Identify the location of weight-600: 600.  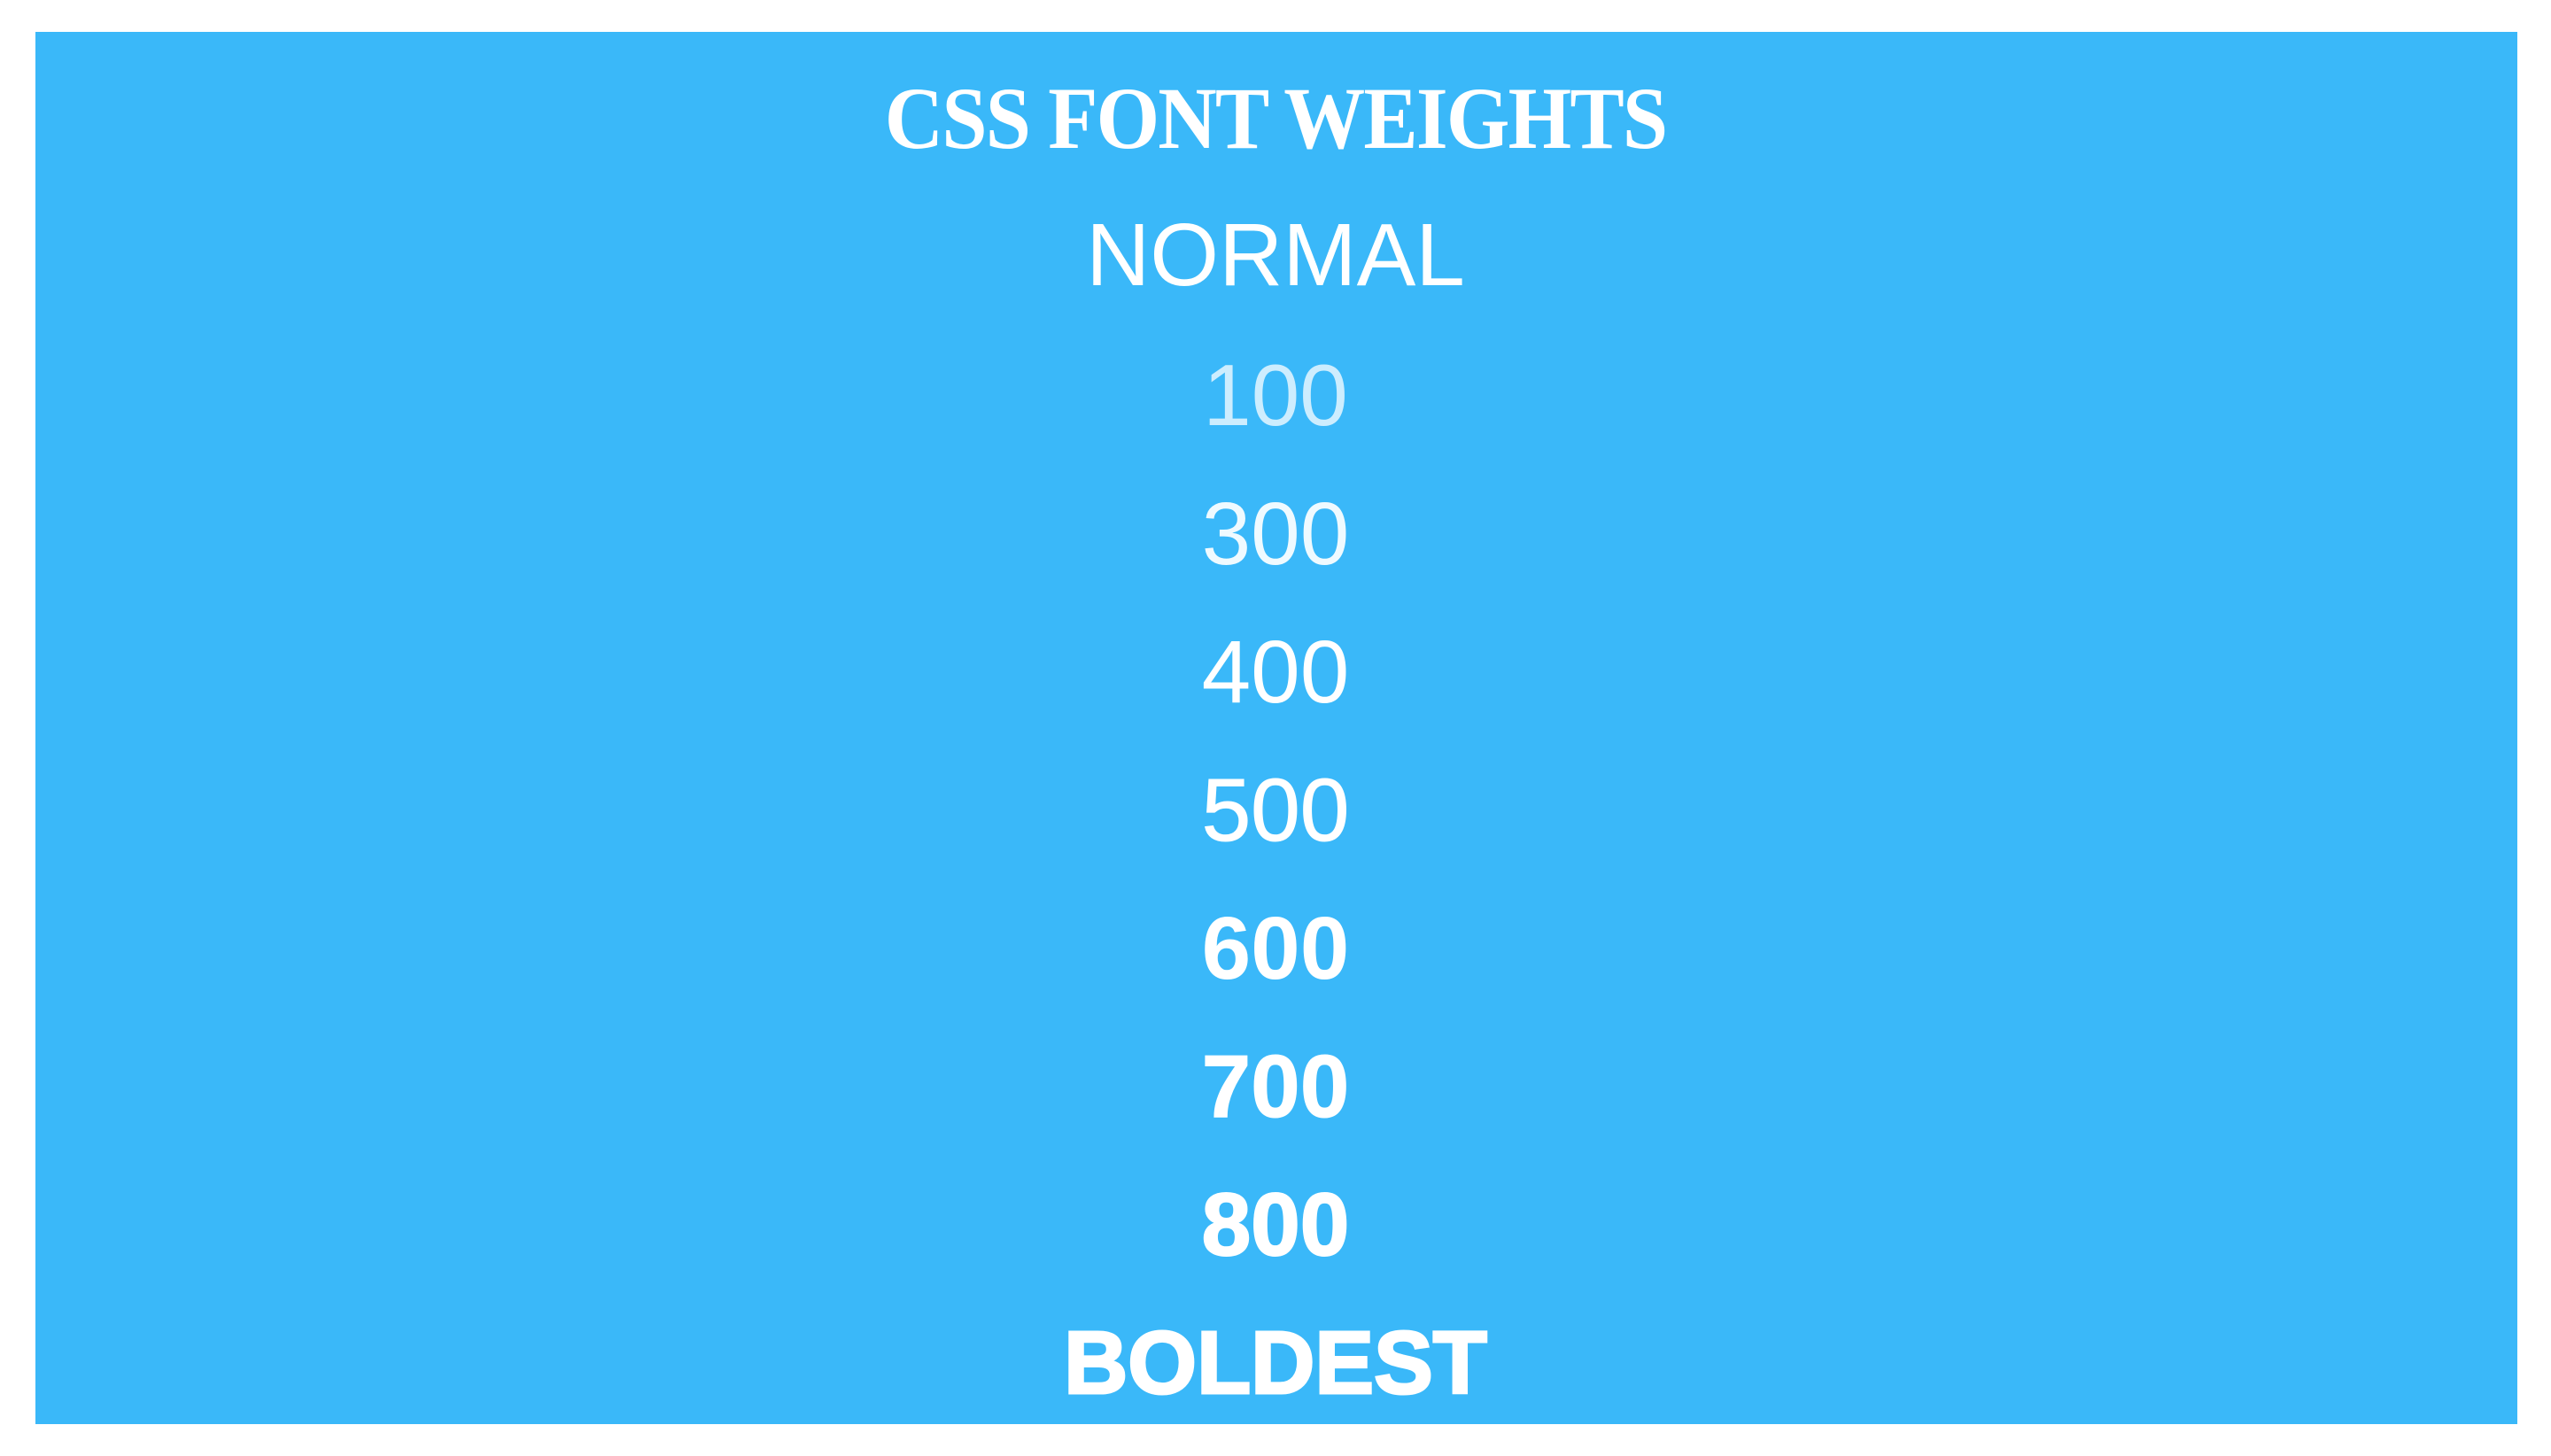
(1275, 948).